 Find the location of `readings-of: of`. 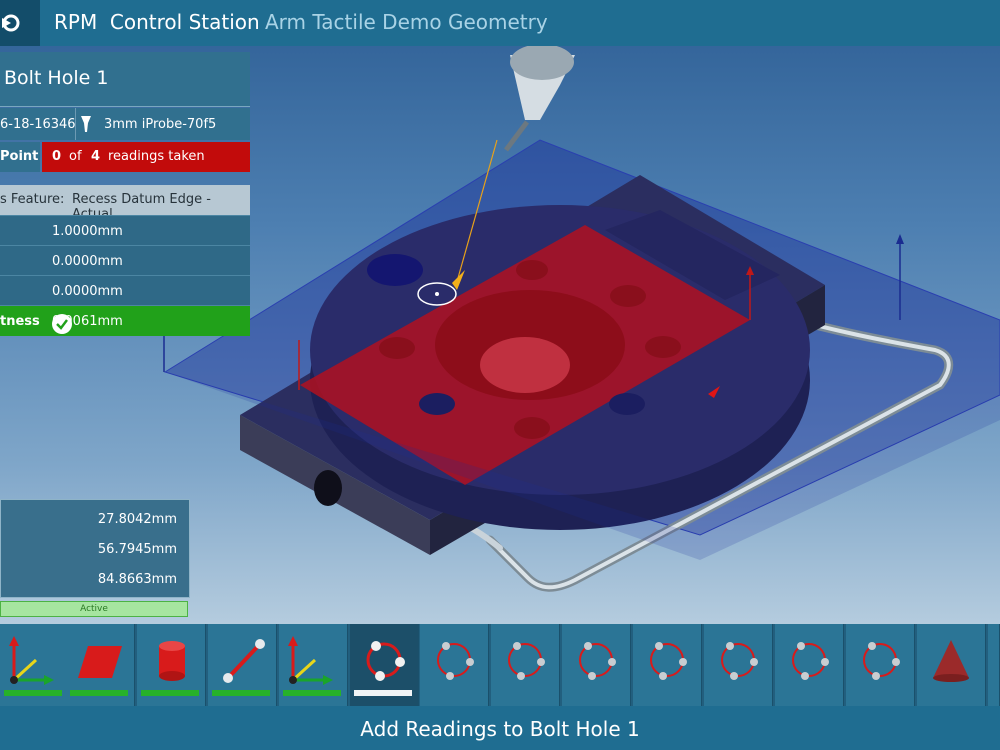

readings-of: of is located at coordinates (75, 156).